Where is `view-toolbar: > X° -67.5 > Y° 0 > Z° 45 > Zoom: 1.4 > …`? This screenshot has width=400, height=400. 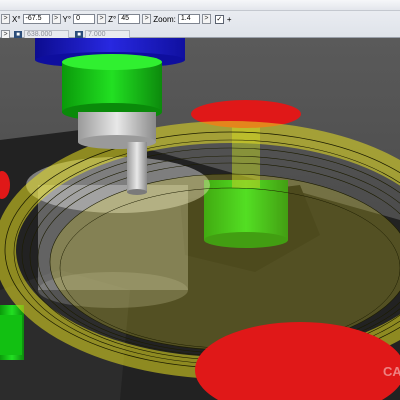 view-toolbar: > X° -67.5 > Y° 0 > Z° 45 > Zoom: 1.4 > … is located at coordinates (200, 20).